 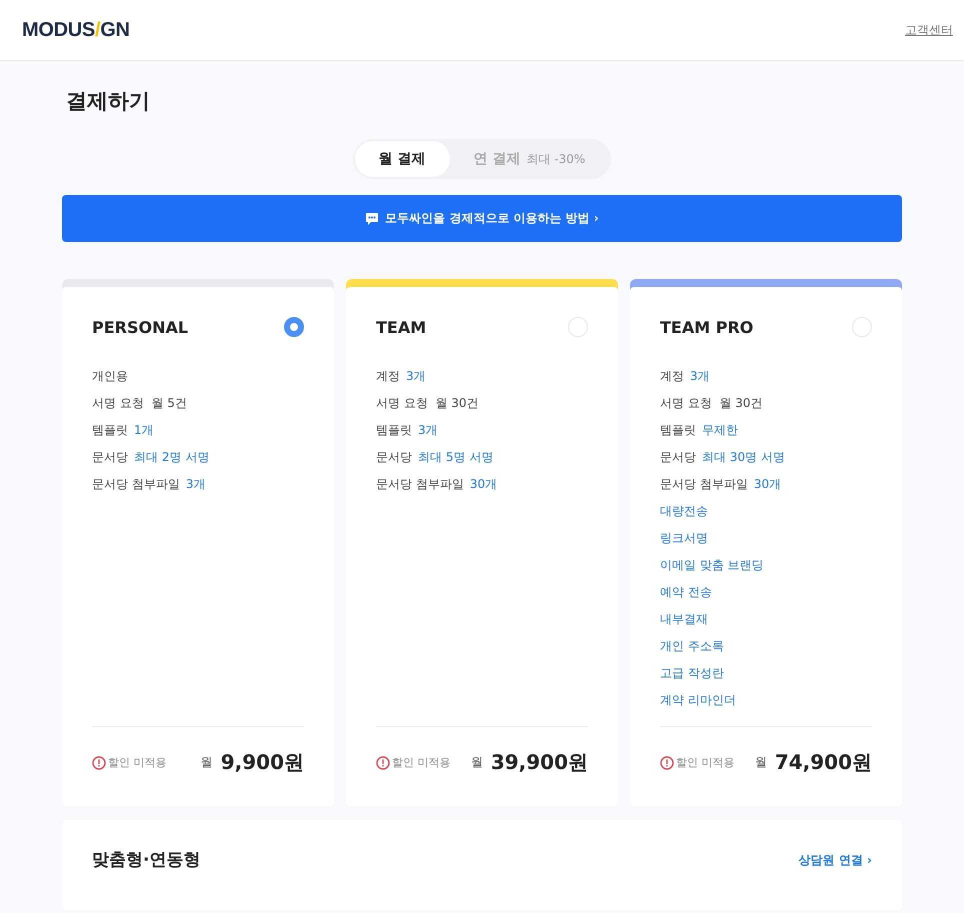 I want to click on plan-radio, so click(x=294, y=327).